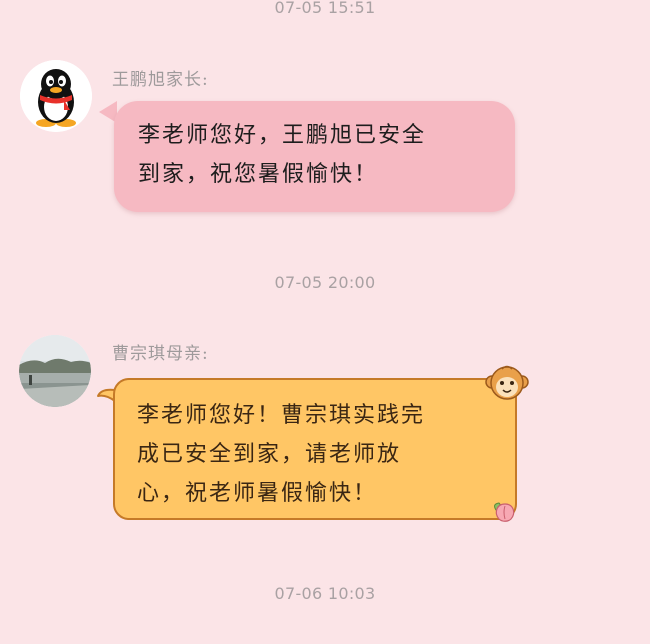 The image size is (650, 644). I want to click on message-line: 心，祝老师暑假愉快！, so click(257, 493).